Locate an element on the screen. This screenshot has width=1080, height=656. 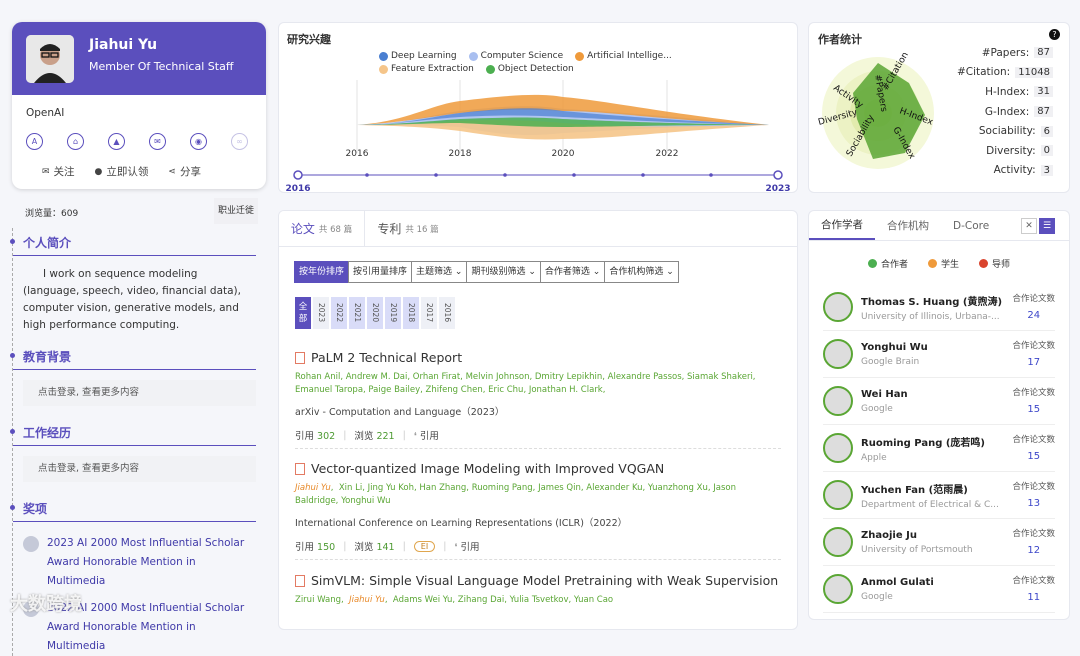
career-migration-button: 职业迁徙 is located at coordinates (236, 211).